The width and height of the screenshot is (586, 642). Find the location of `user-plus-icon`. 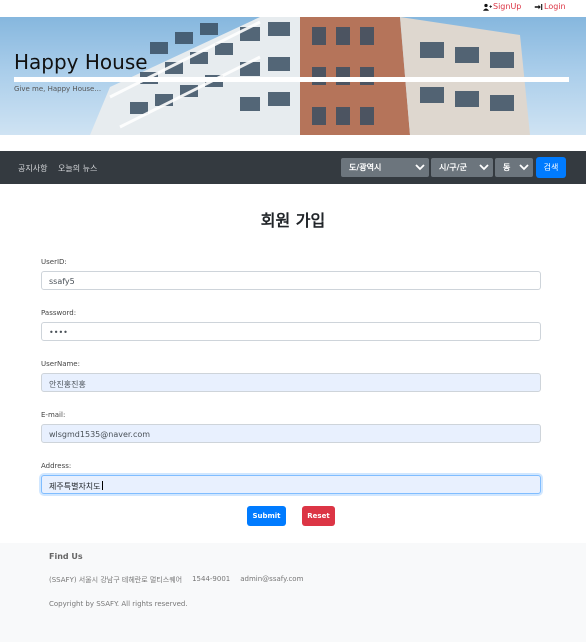

user-plus-icon is located at coordinates (487, 7).